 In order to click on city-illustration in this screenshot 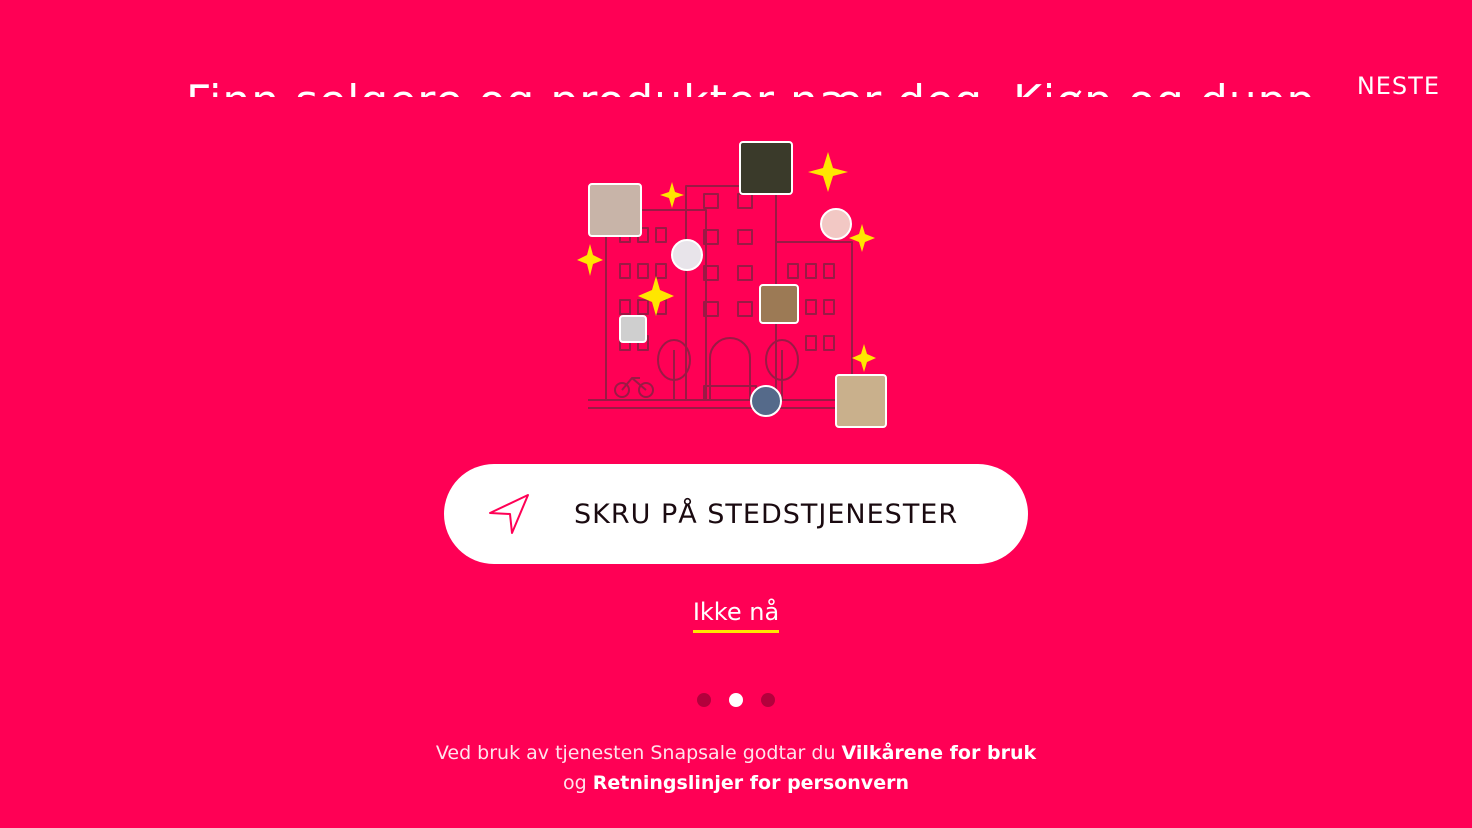, I will do `click(735, 288)`.